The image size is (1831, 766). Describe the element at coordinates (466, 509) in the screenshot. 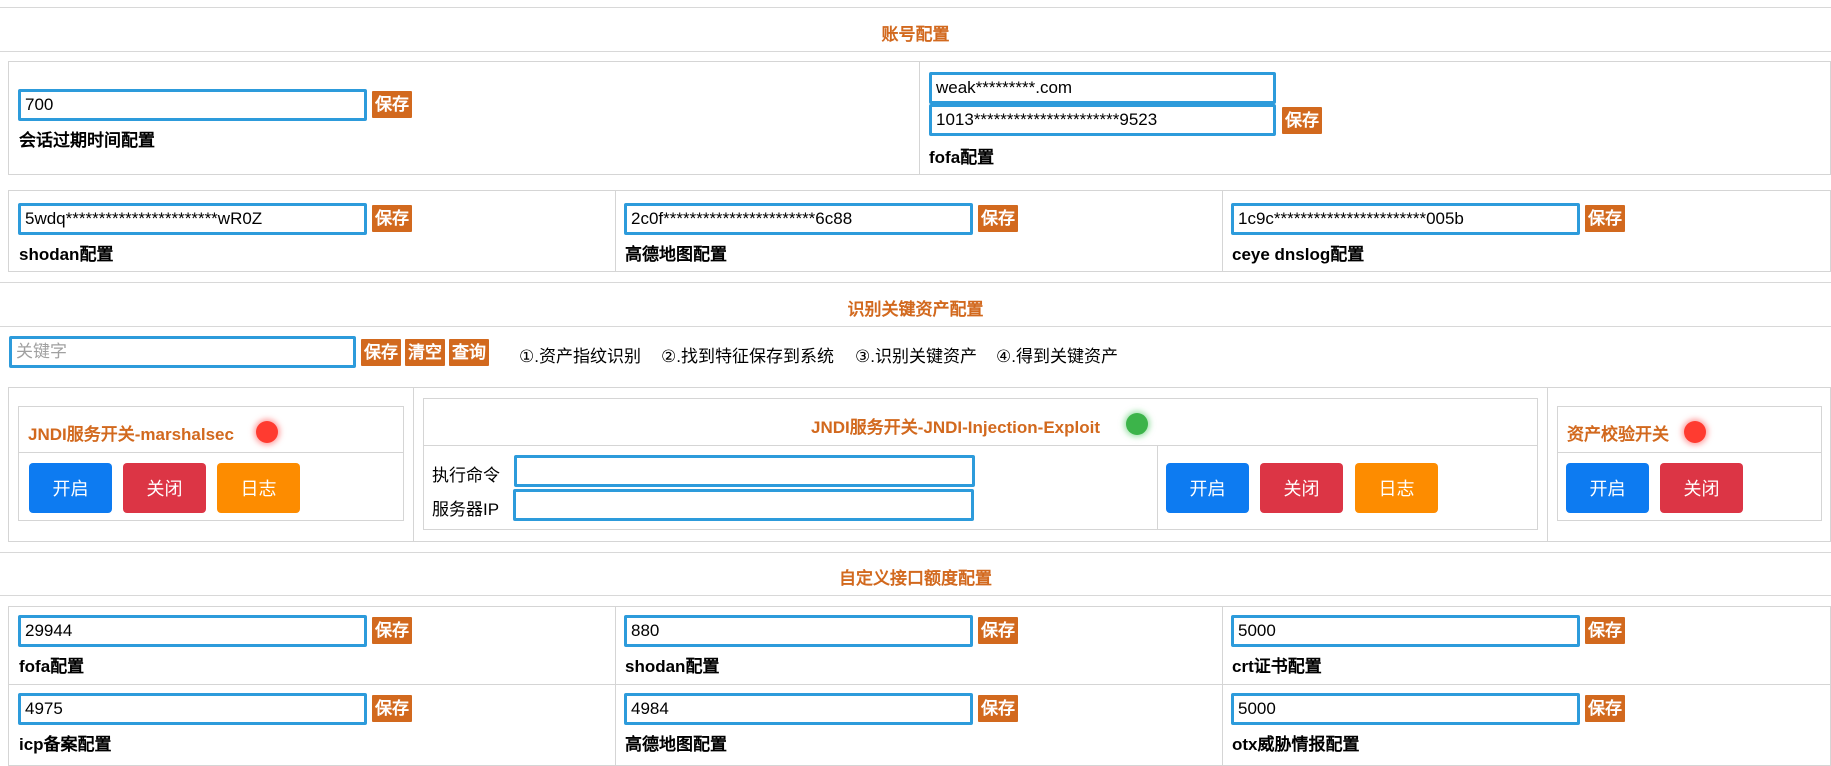

I see `server-ip-label: 服务器IP` at that location.